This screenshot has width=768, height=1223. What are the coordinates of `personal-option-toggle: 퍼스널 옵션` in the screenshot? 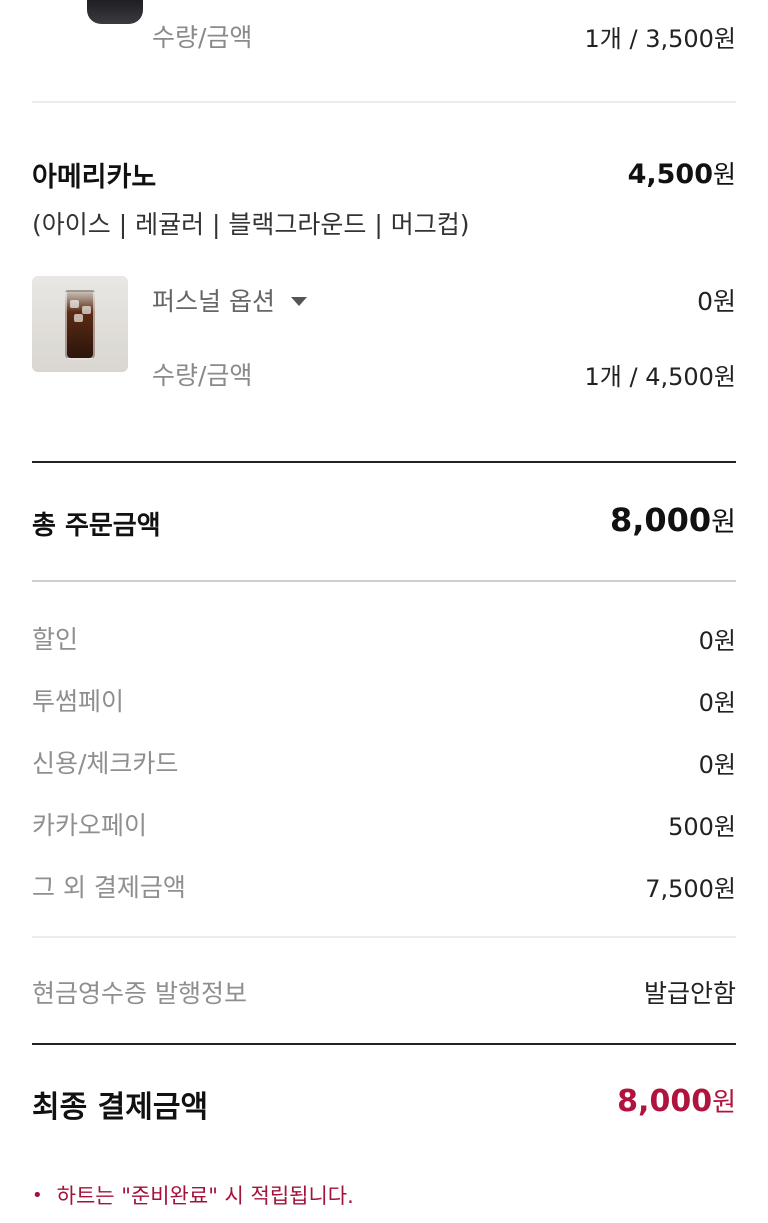 It's located at (229, 300).